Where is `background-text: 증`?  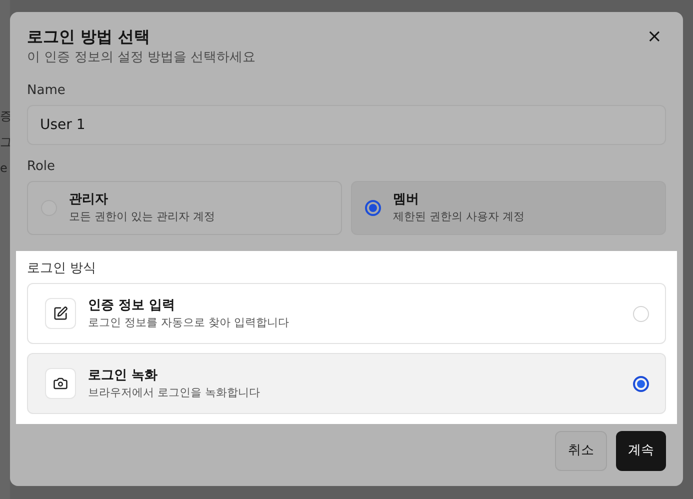 background-text: 증 is located at coordinates (5, 116).